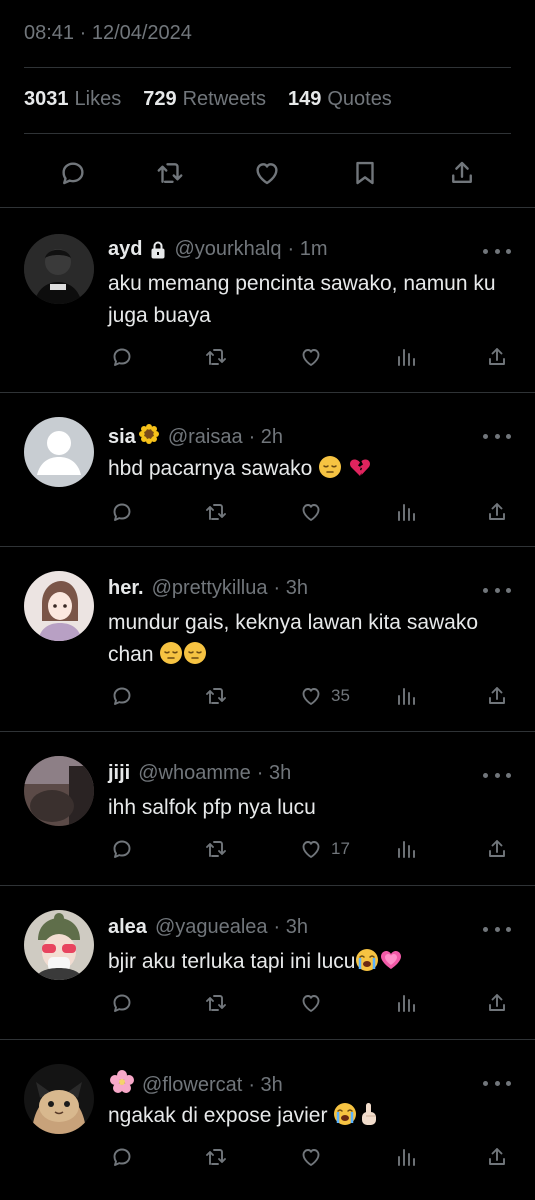 This screenshot has width=535, height=1200. I want to click on reply-text: bjir aku terluka tapi ini lucu, so click(232, 961).